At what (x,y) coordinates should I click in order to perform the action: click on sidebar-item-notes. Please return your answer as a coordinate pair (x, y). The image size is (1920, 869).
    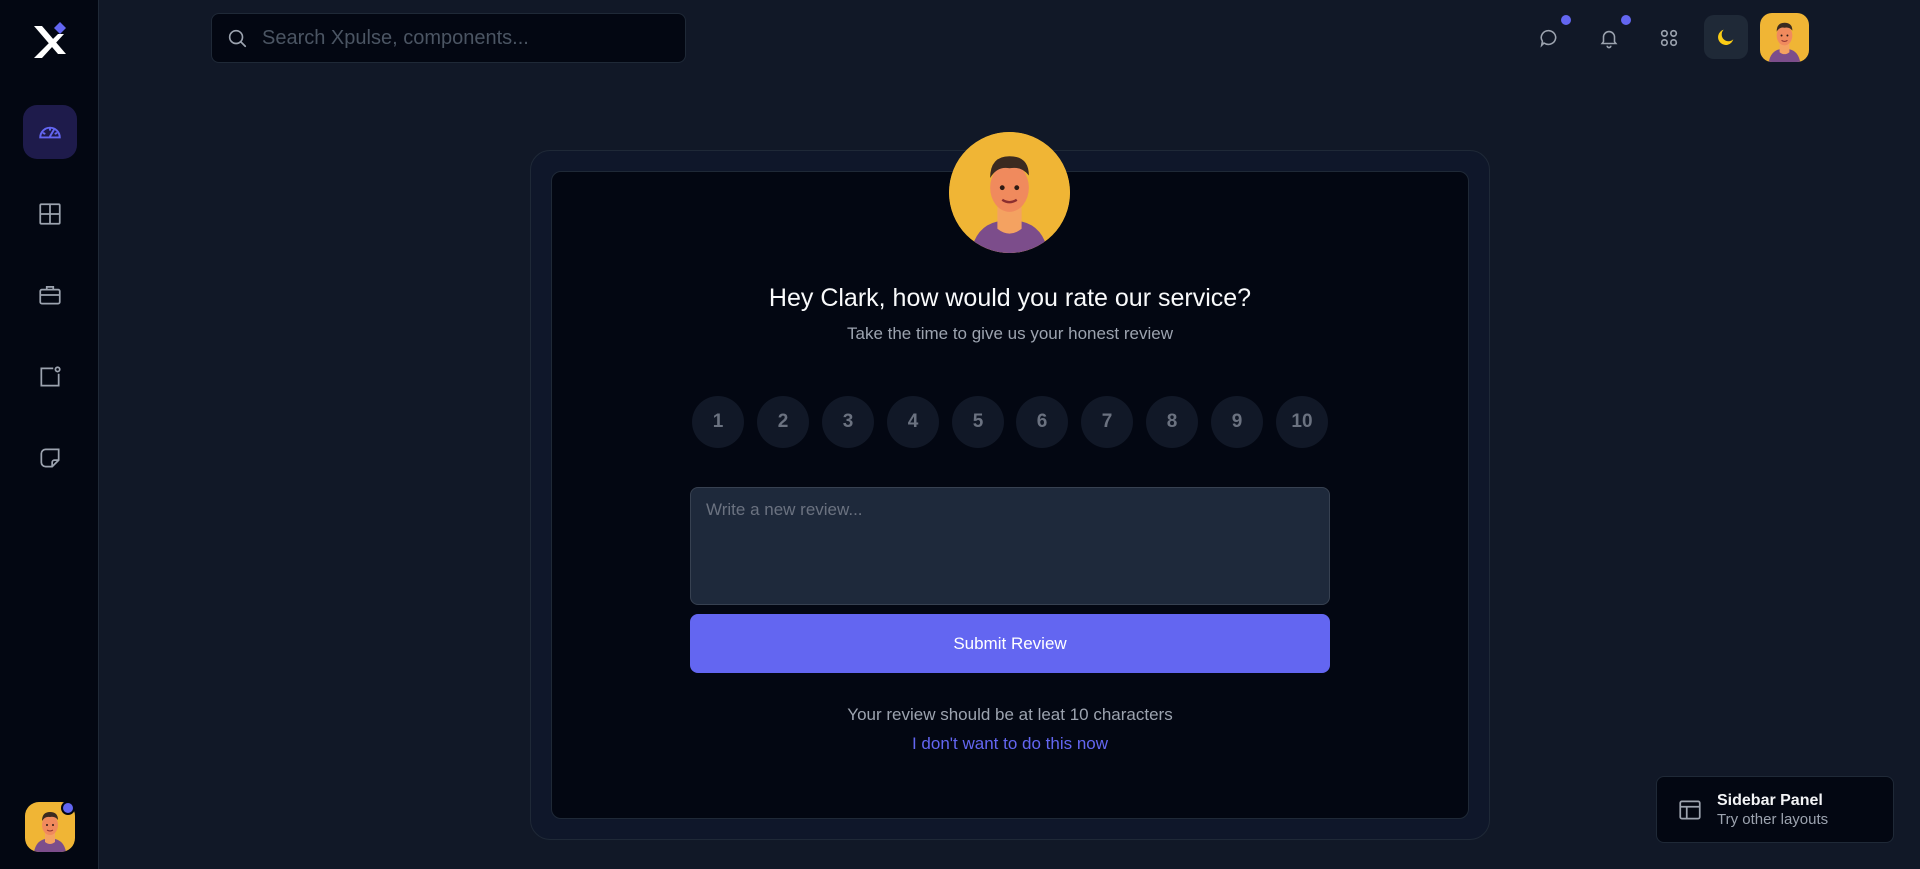
    Looking at the image, I should click on (50, 458).